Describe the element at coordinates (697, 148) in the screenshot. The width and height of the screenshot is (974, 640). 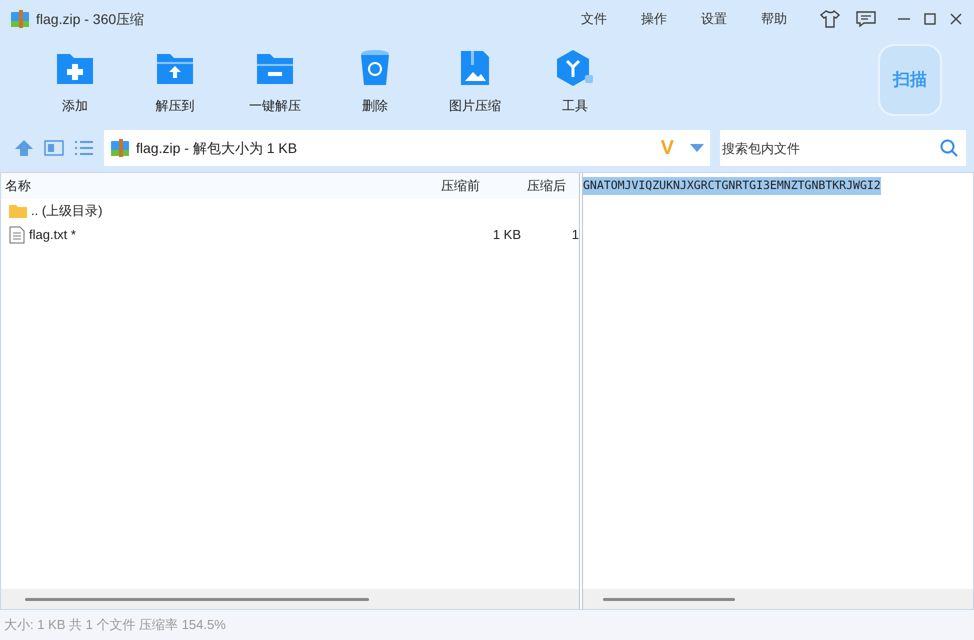
I see `dropdown-icon` at that location.